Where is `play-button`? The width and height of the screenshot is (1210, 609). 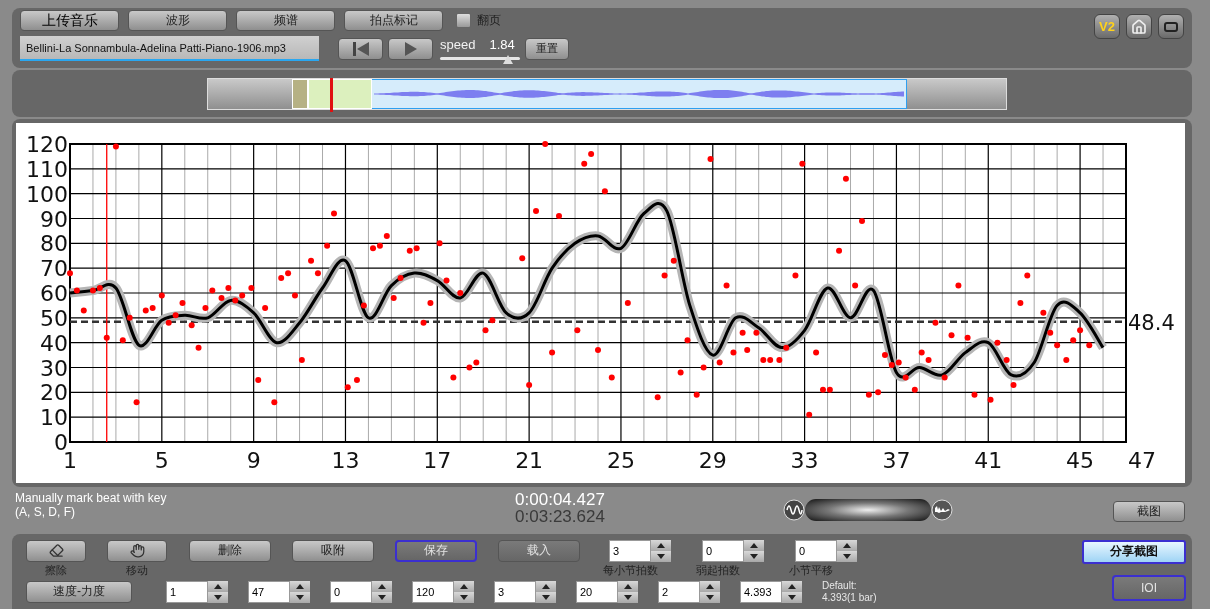 play-button is located at coordinates (410, 48).